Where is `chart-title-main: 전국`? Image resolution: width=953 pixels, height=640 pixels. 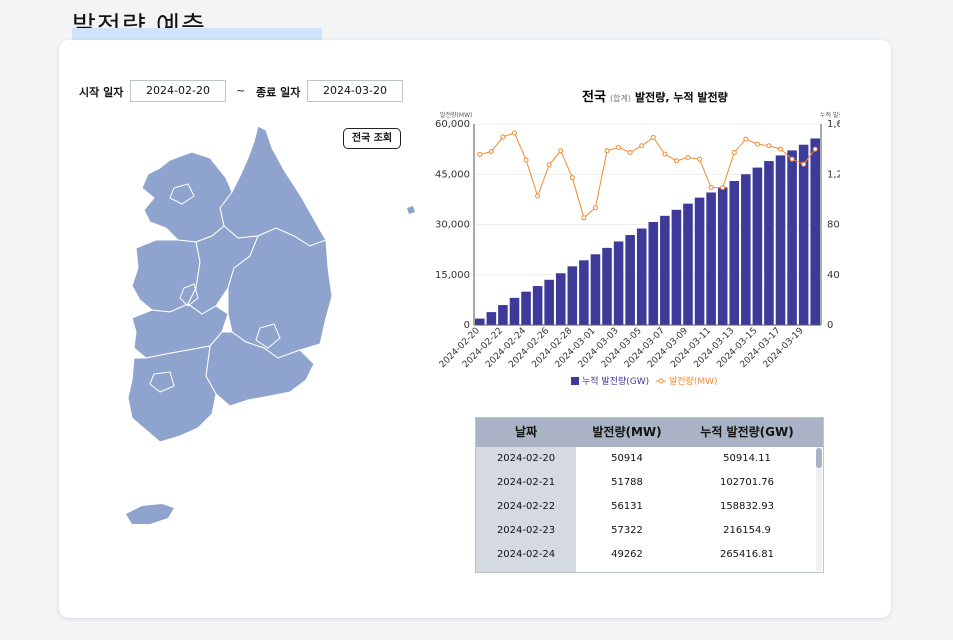
chart-title-main: 전국 is located at coordinates (594, 97).